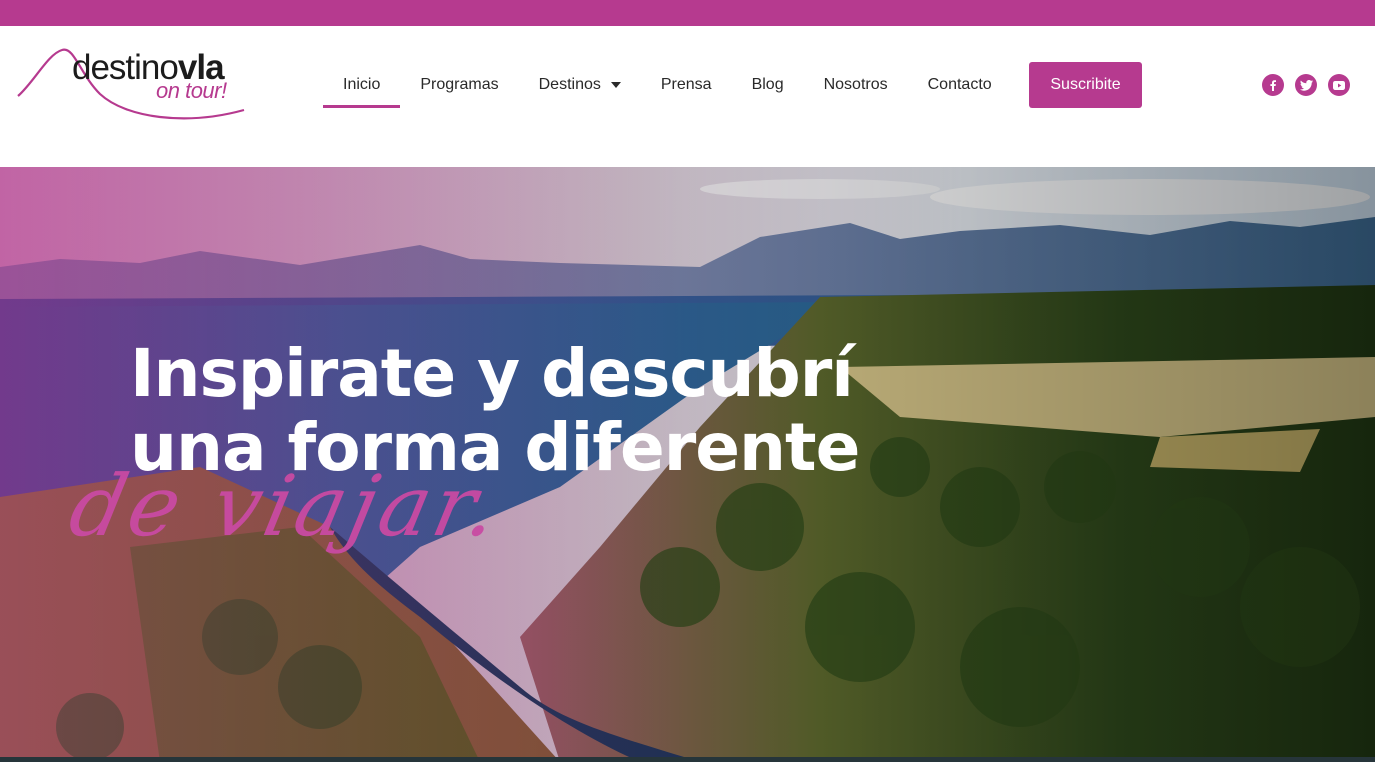  I want to click on caret-down-icon, so click(615, 85).